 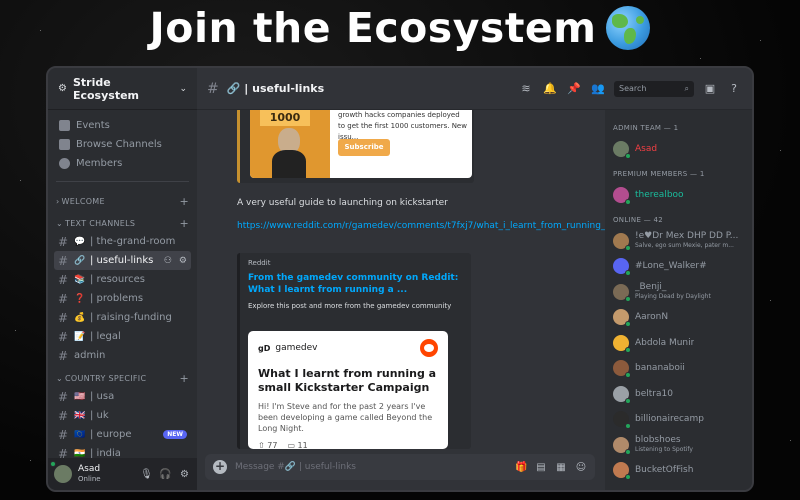 What do you see at coordinates (660, 368) in the screenshot?
I see `member-name: bananaboii` at bounding box center [660, 368].